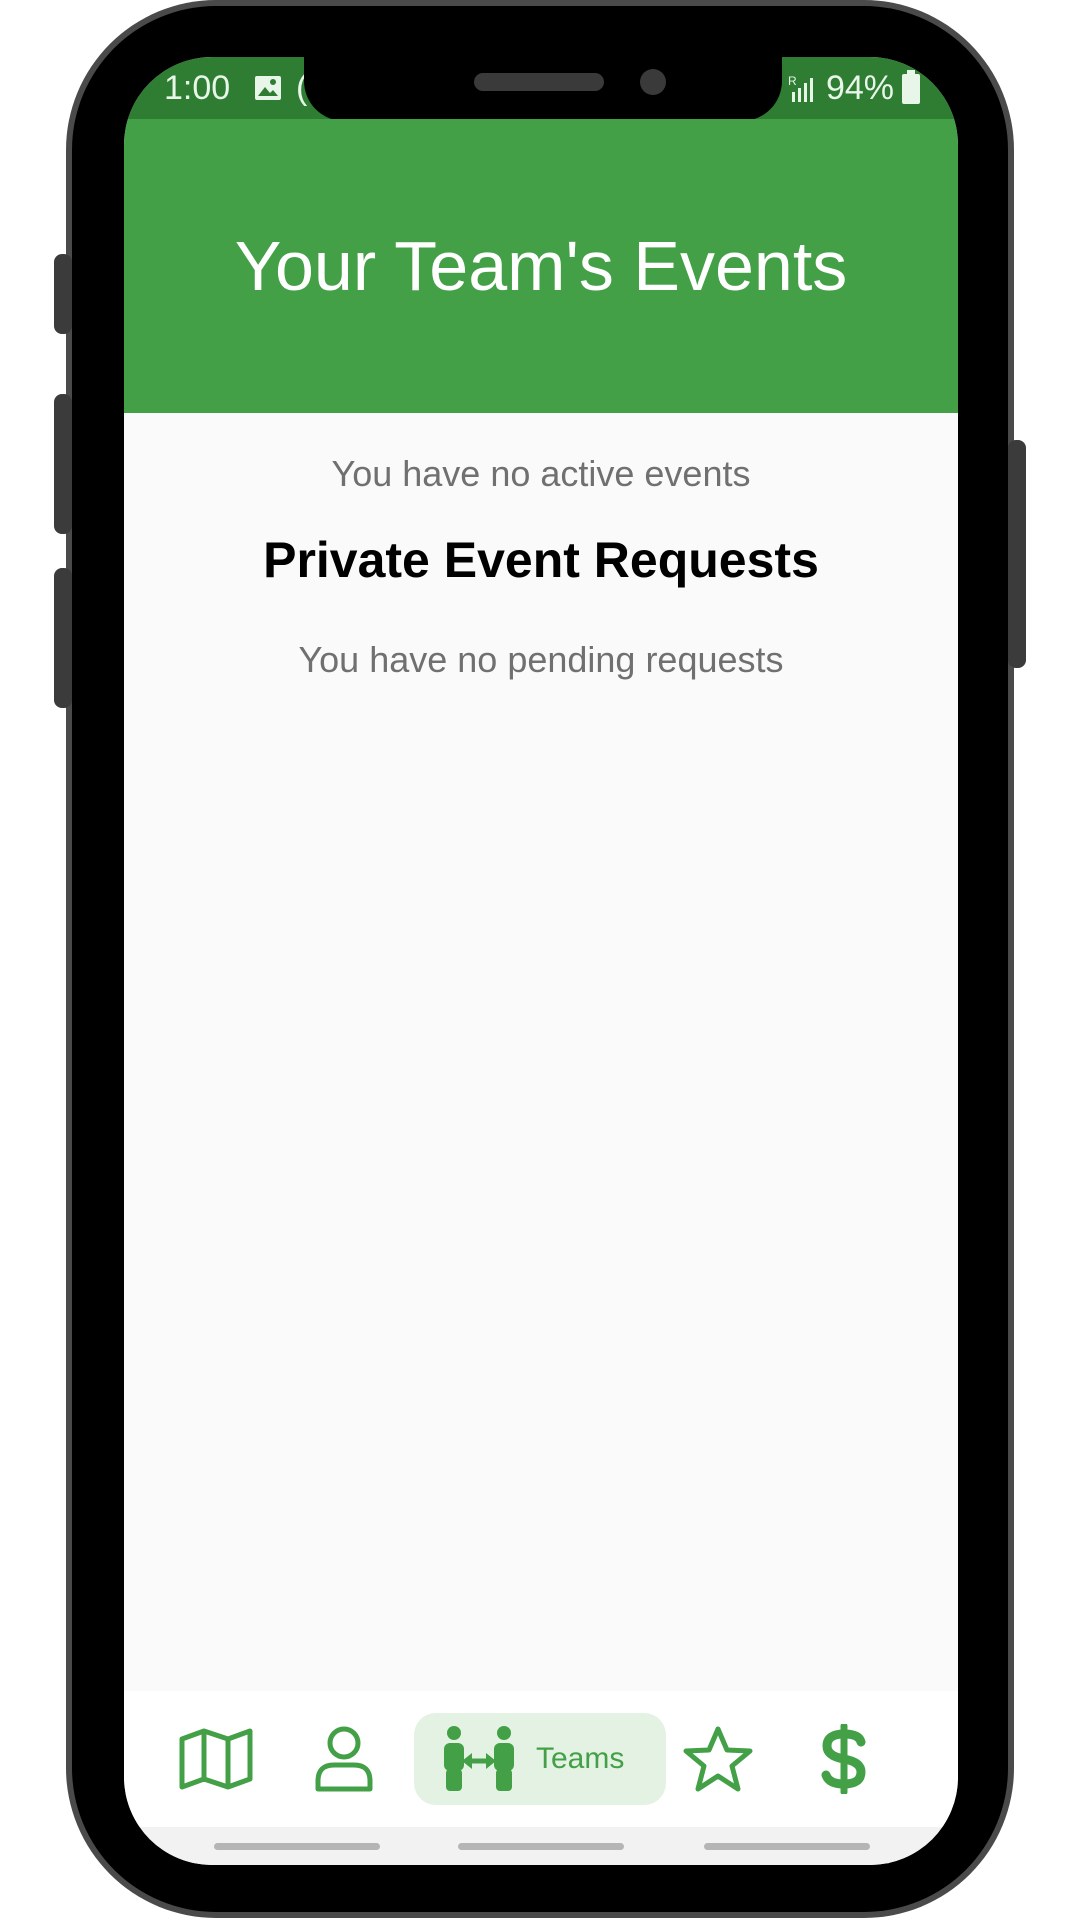 The width and height of the screenshot is (1080, 1920). I want to click on svg-text: R, so click(792, 81).